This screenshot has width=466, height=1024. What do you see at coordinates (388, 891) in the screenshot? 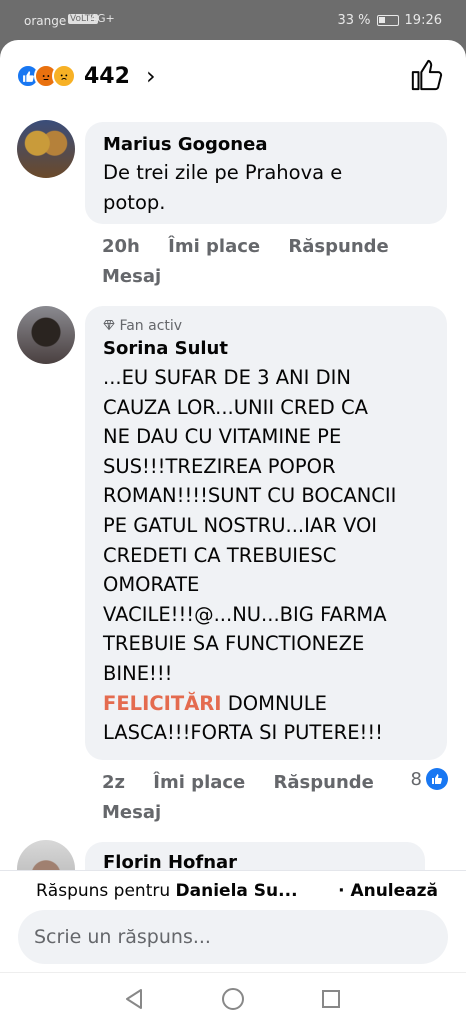
I see `cancel-reply-button: · Anulează` at bounding box center [388, 891].